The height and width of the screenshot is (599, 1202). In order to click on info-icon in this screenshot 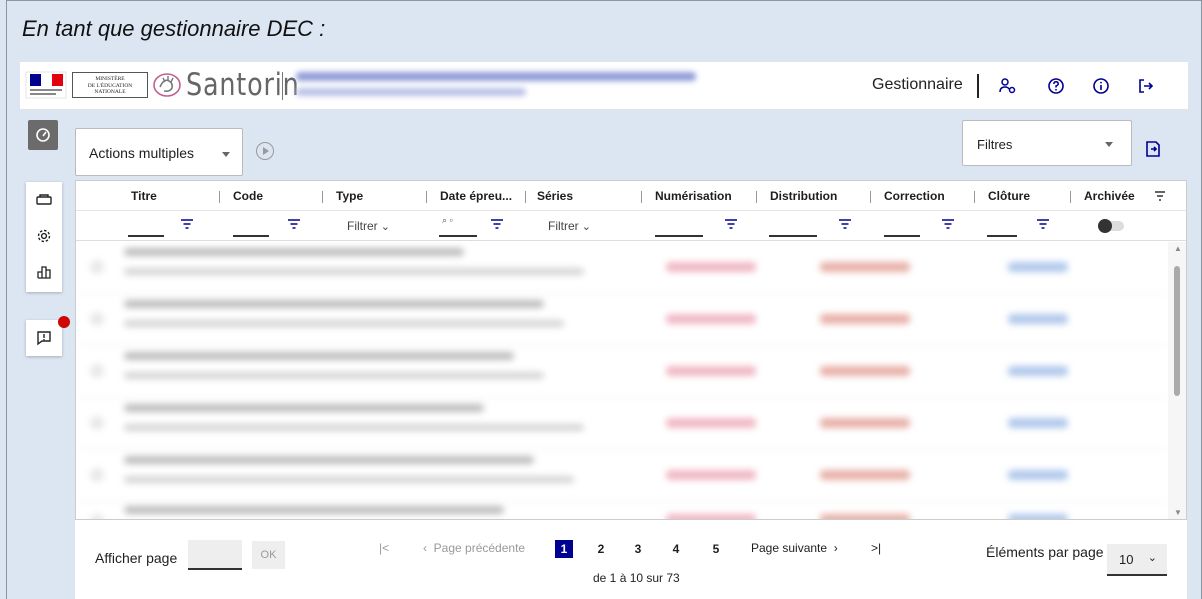, I will do `click(1101, 86)`.